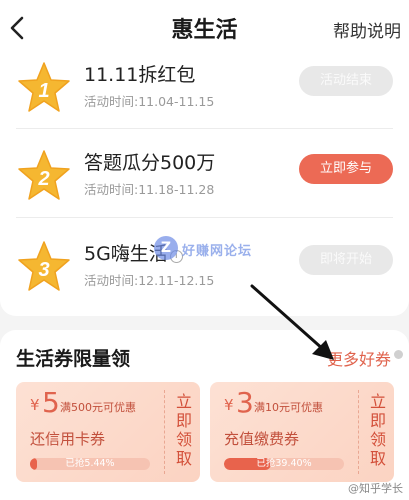 This screenshot has width=409, height=500. I want to click on forum-watermark: Z 好赚网论坛, so click(209, 249).